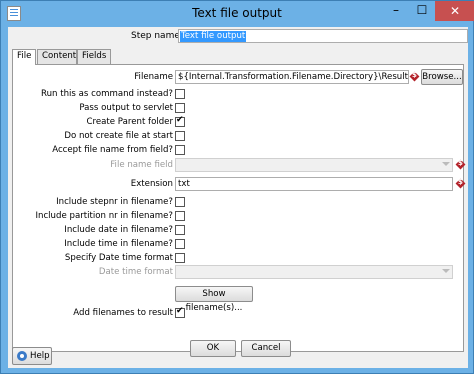  I want to click on include-date-checkbox, so click(180, 230).